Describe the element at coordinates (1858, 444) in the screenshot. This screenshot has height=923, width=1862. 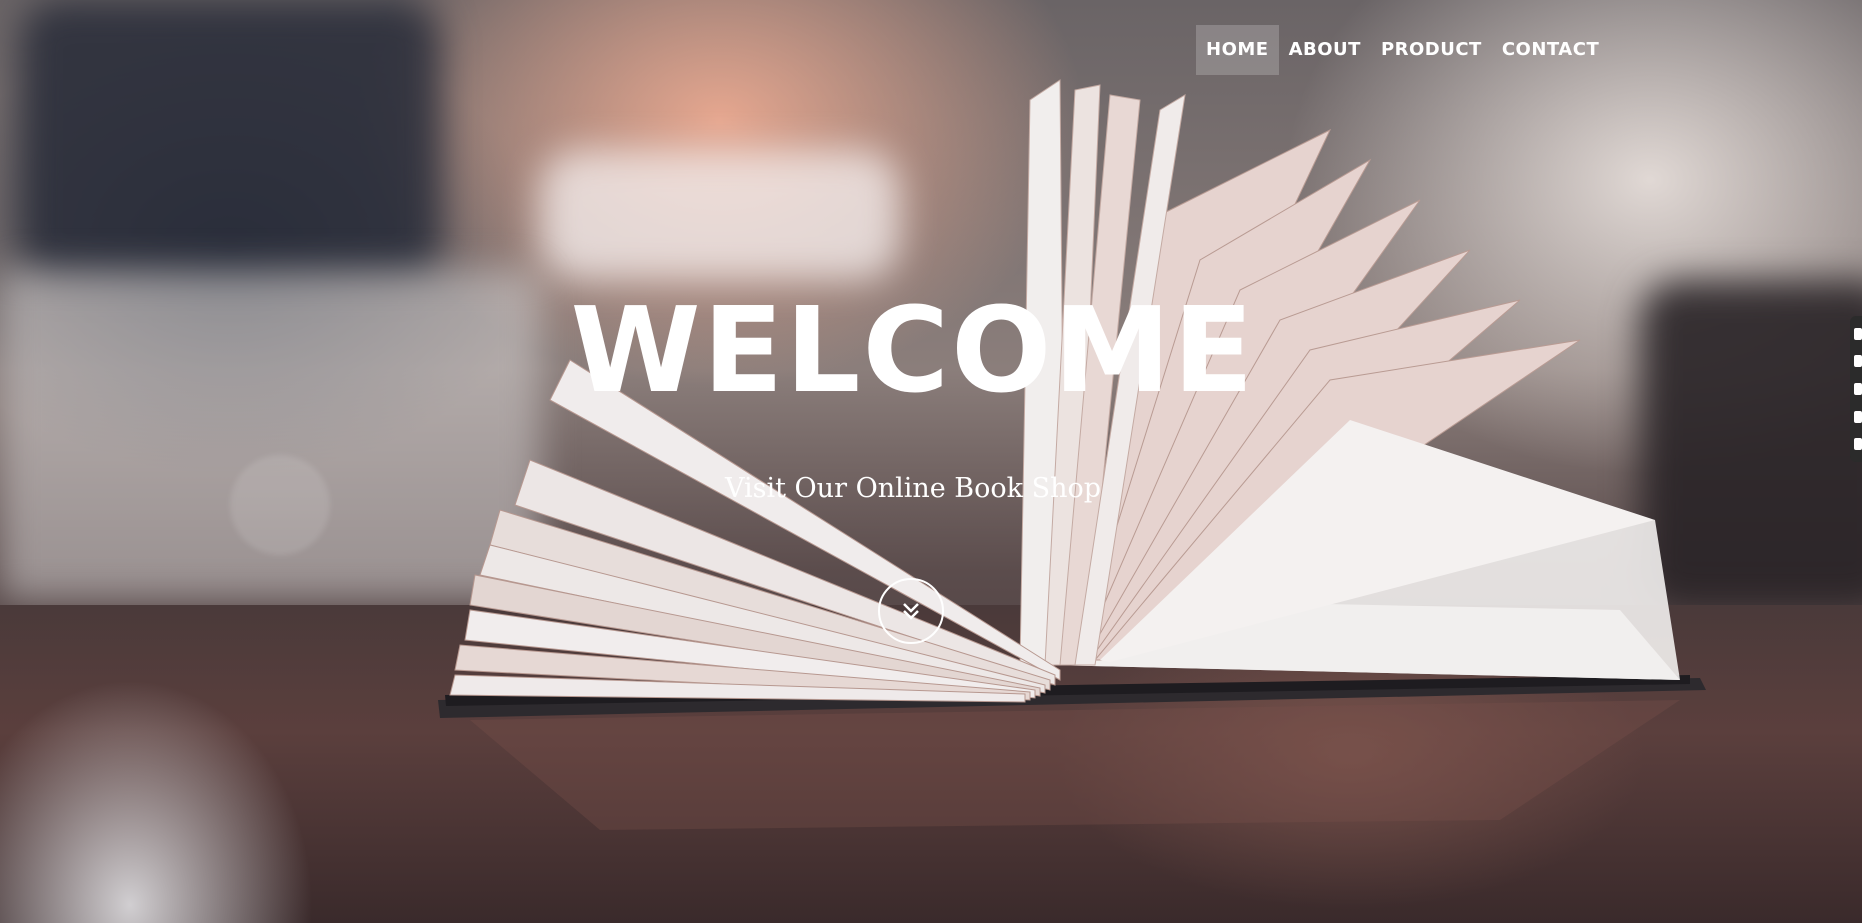
I see `gear-icon` at that location.